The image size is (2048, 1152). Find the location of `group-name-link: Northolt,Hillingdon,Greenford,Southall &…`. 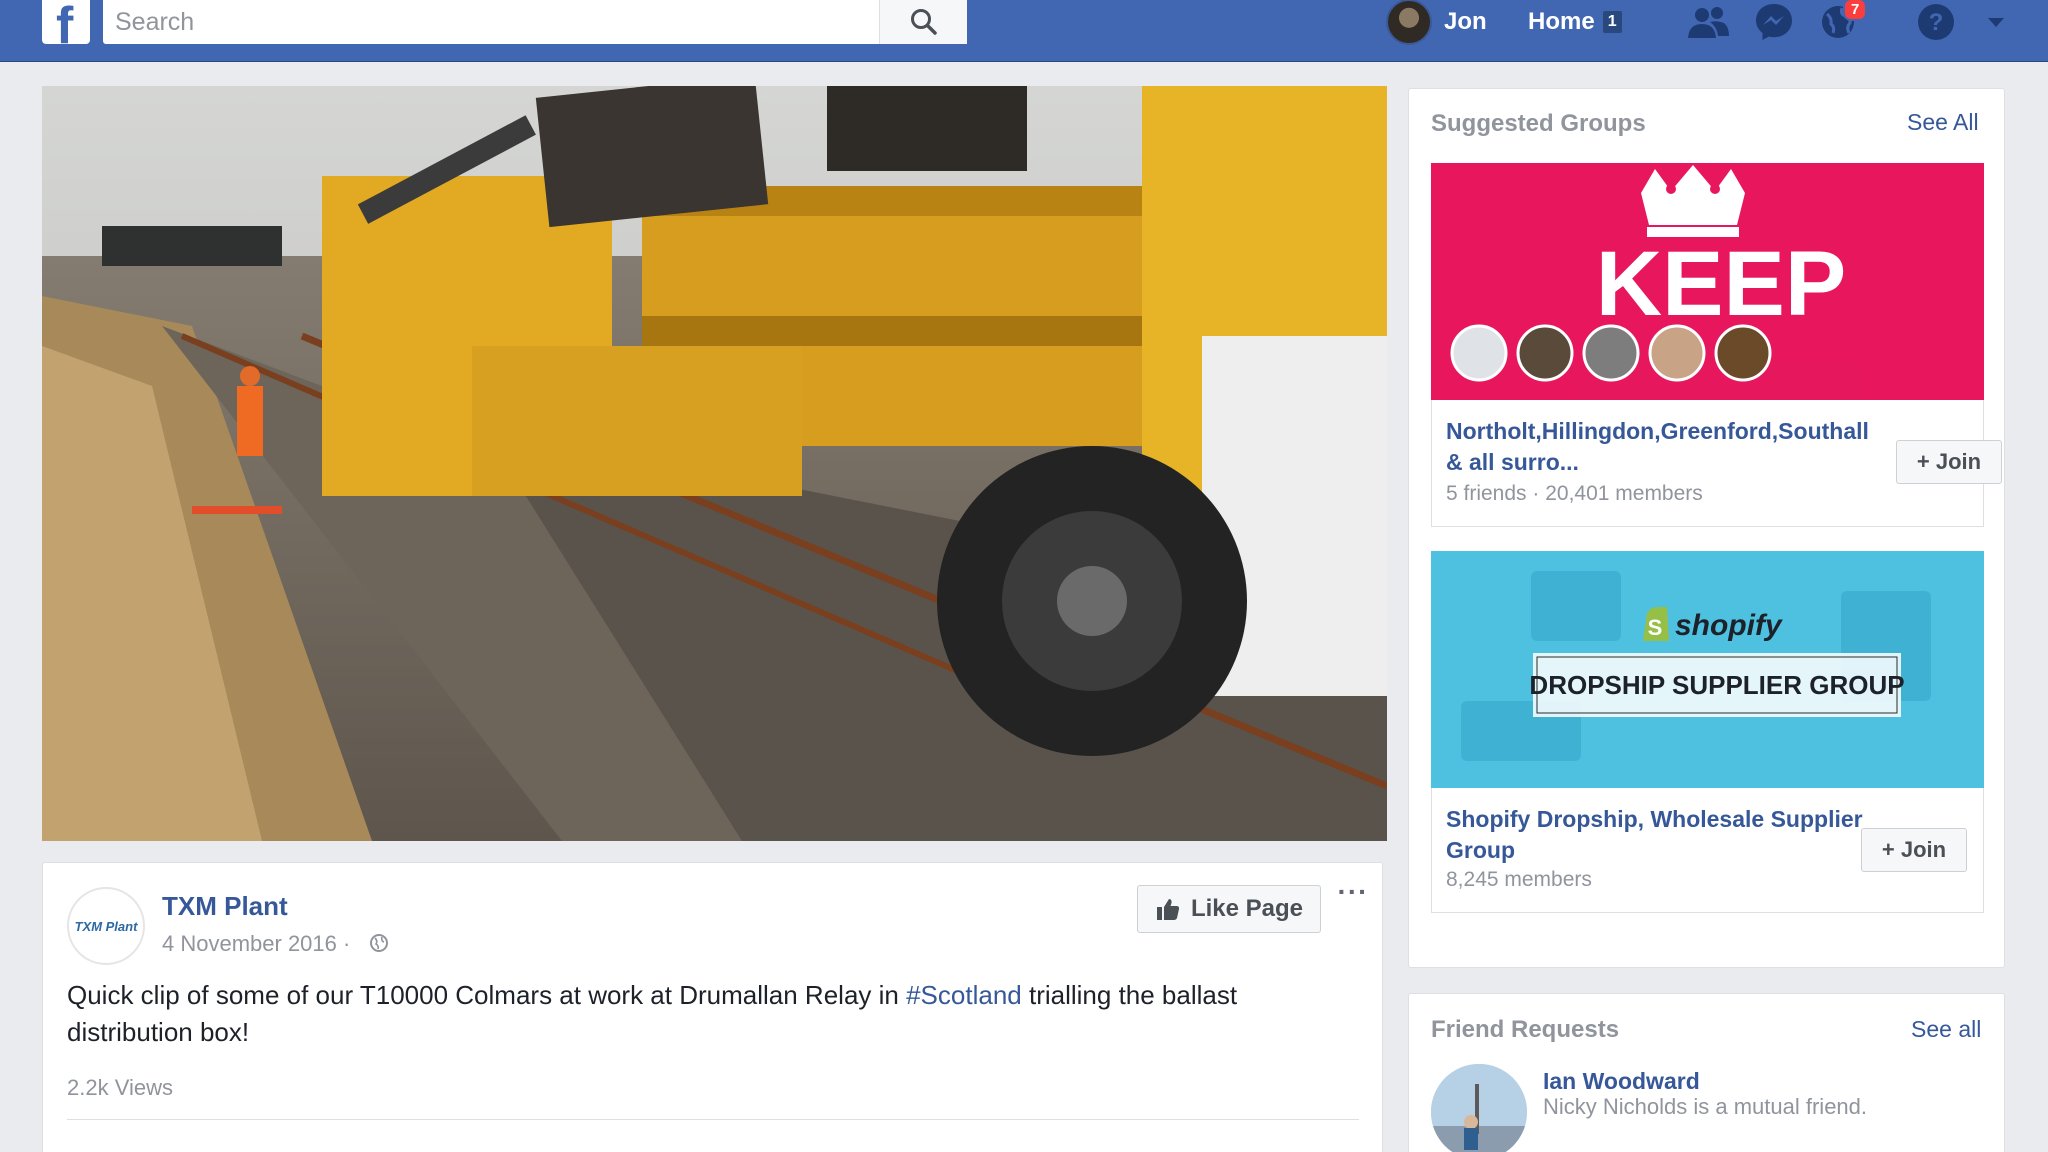

group-name-link: Northolt,Hillingdon,Greenford,Southall &… is located at coordinates (1666, 447).